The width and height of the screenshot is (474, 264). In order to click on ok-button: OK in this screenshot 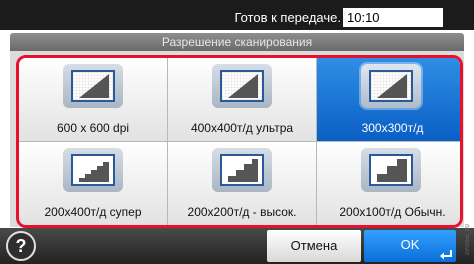, I will do `click(410, 246)`.